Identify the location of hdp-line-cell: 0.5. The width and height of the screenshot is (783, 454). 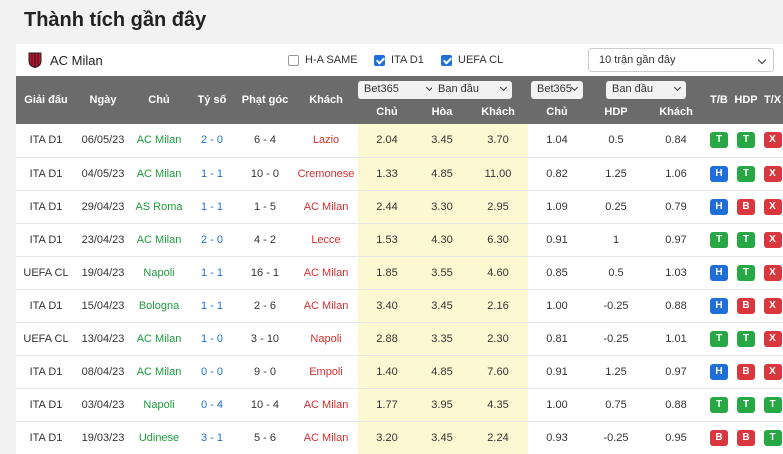
(616, 272).